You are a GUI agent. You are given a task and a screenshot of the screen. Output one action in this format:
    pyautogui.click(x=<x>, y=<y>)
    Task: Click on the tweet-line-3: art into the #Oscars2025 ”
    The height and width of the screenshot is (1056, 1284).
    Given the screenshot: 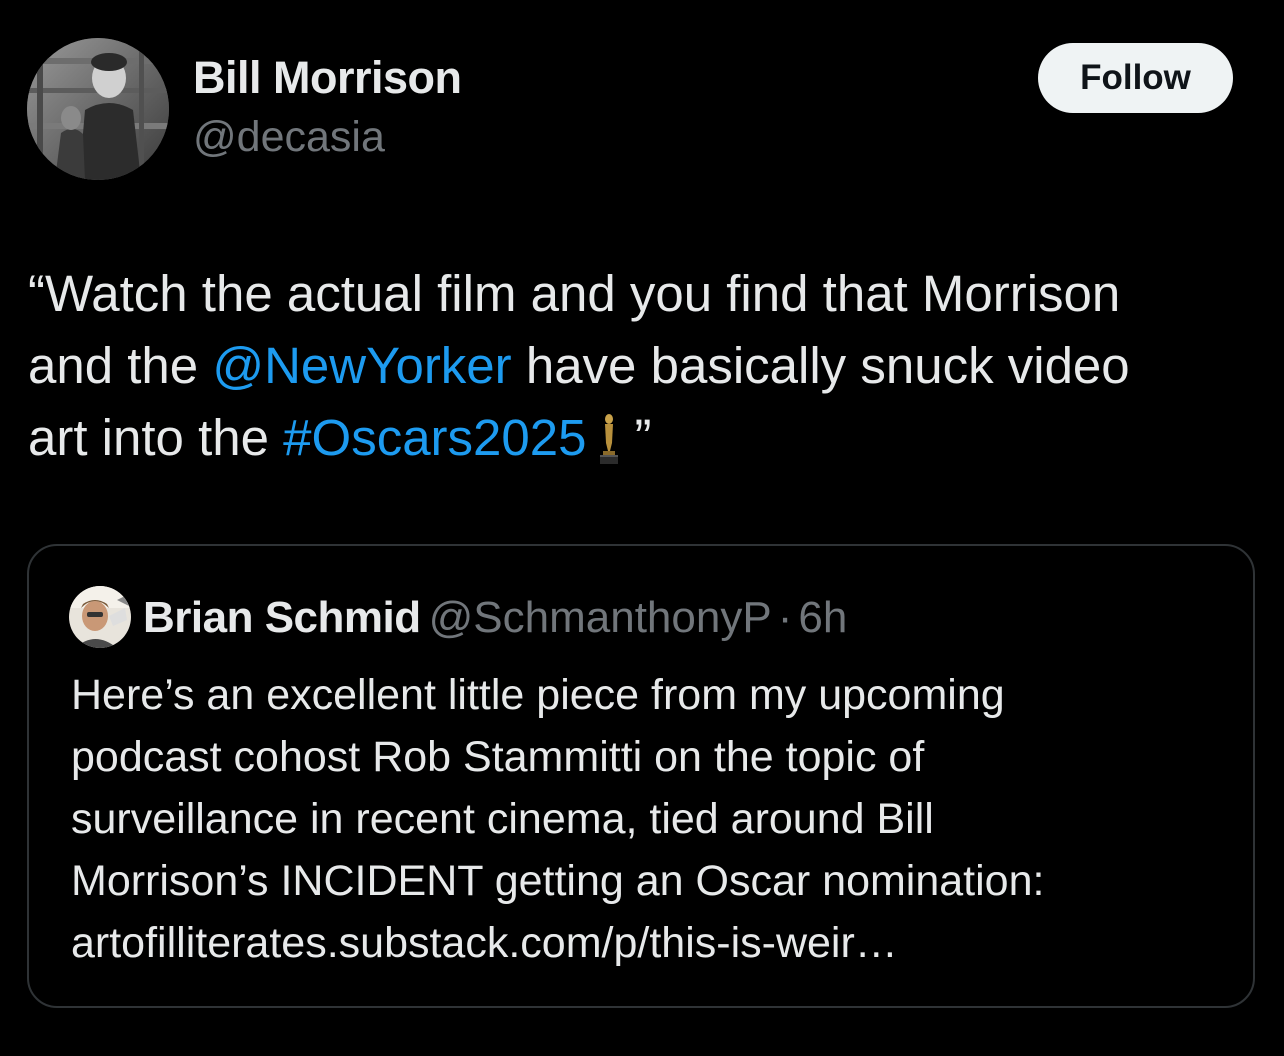 What is the action you would take?
    pyautogui.click(x=643, y=438)
    